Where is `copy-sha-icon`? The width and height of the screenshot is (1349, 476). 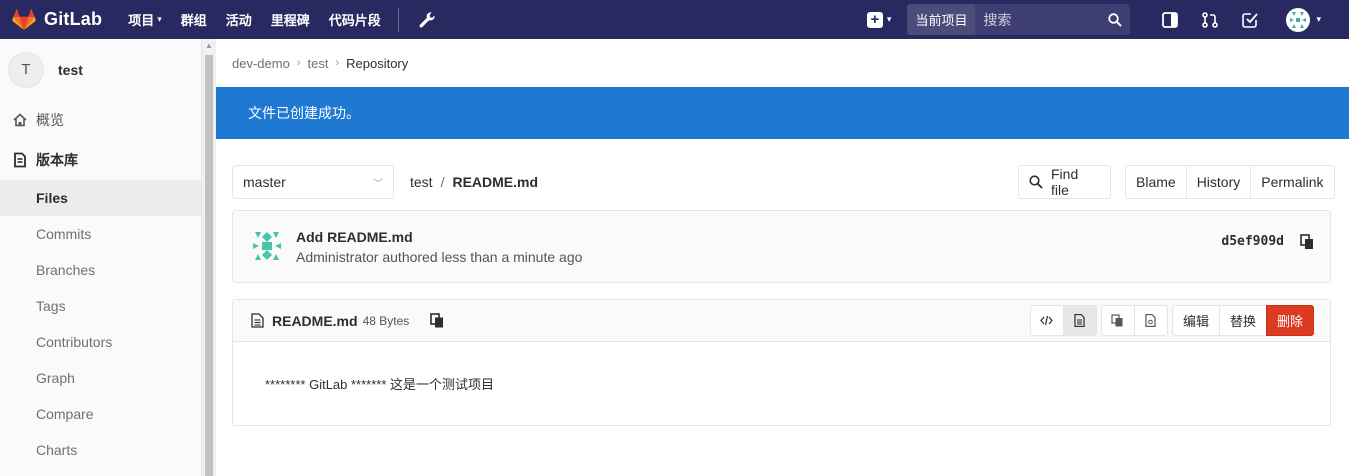 copy-sha-icon is located at coordinates (1307, 242).